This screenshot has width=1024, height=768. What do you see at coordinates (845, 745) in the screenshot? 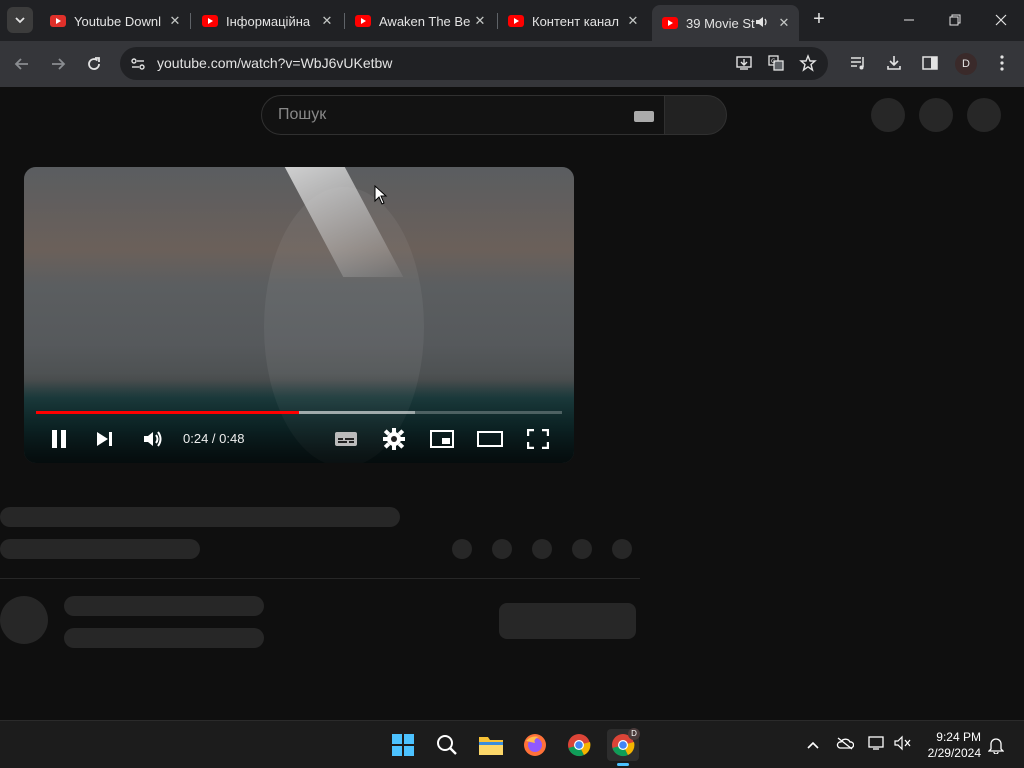
I see `onedrive-icon` at bounding box center [845, 745].